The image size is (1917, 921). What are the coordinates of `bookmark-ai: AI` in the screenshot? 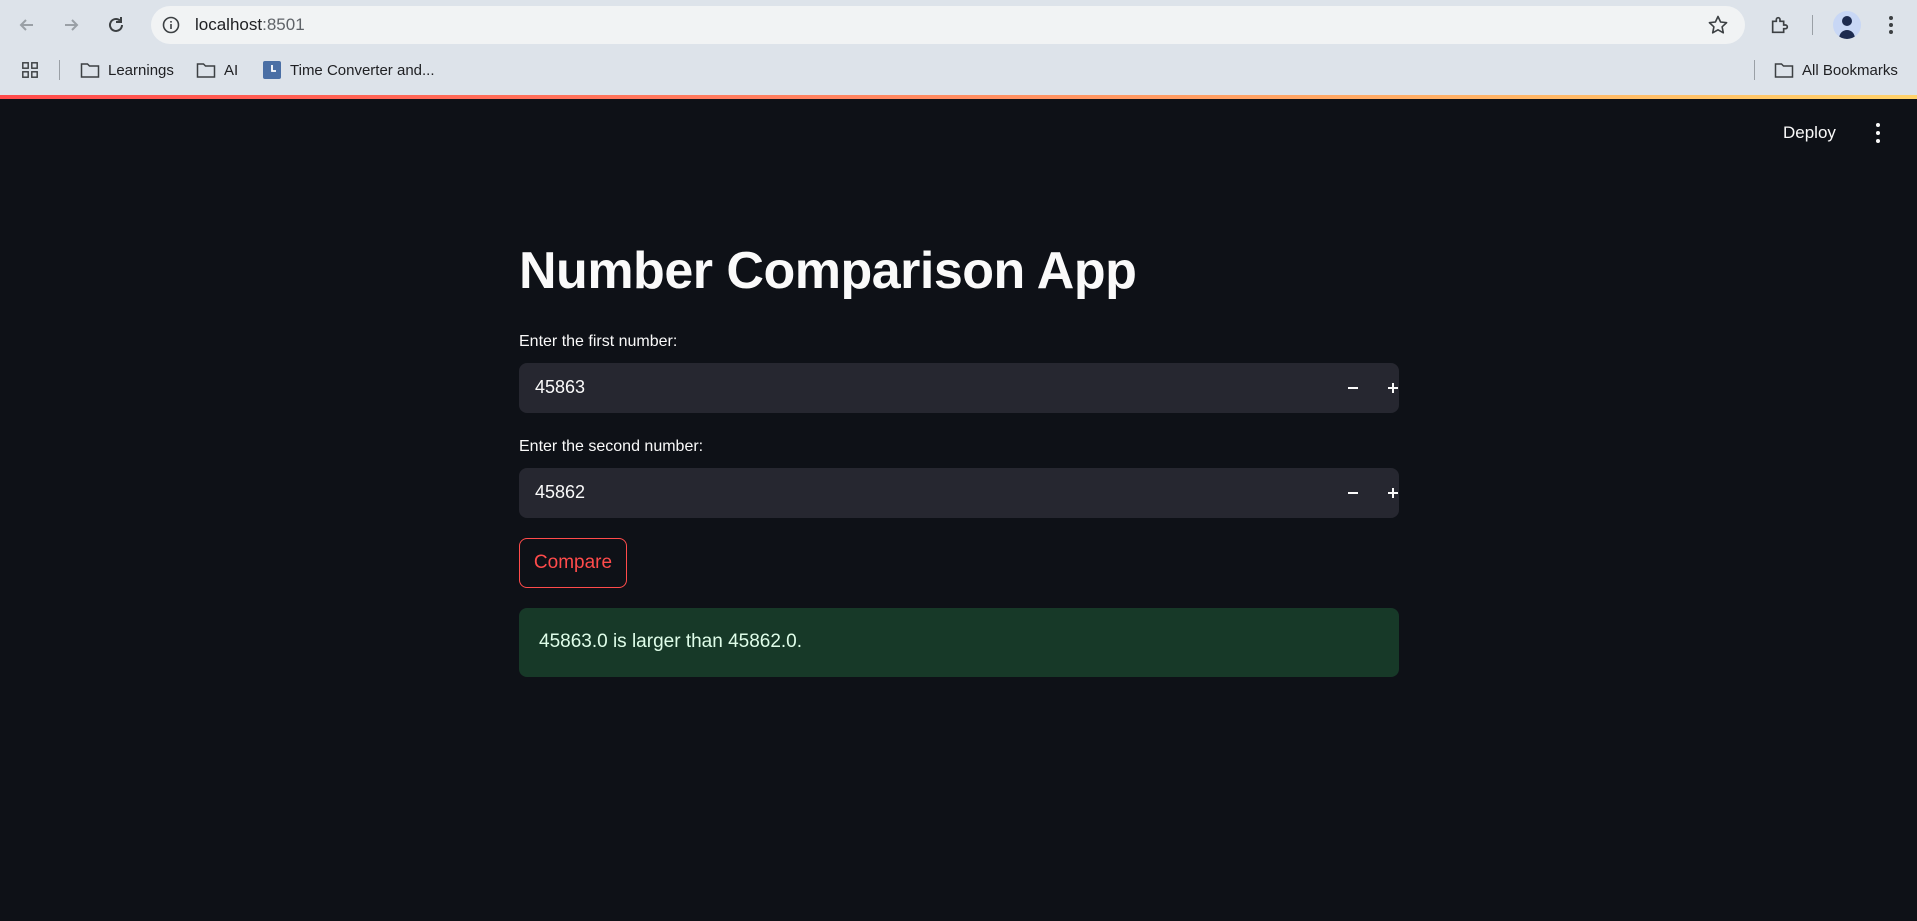 It's located at (217, 70).